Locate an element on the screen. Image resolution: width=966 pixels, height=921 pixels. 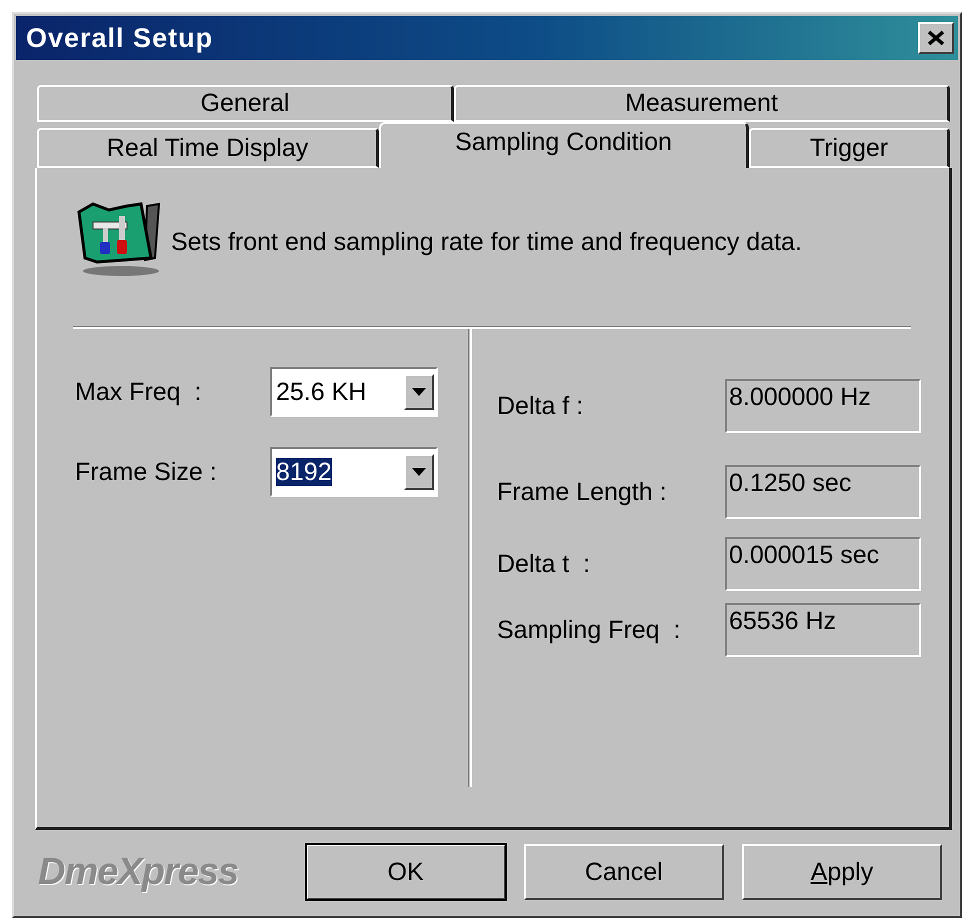
tab: Sampling Condition is located at coordinates (564, 145).